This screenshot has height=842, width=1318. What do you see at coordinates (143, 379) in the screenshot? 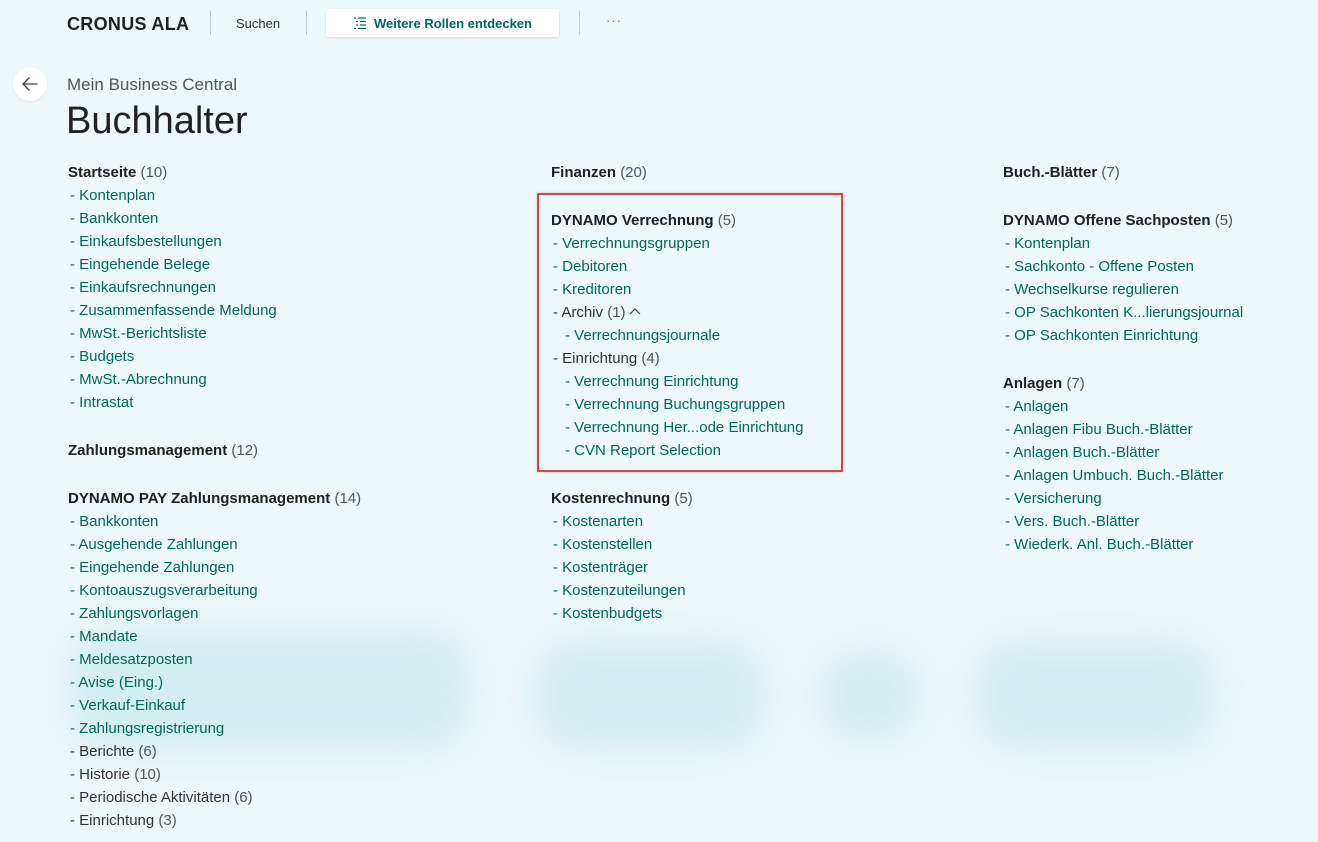
I see `item-label: MwSt.-Abrechnung` at bounding box center [143, 379].